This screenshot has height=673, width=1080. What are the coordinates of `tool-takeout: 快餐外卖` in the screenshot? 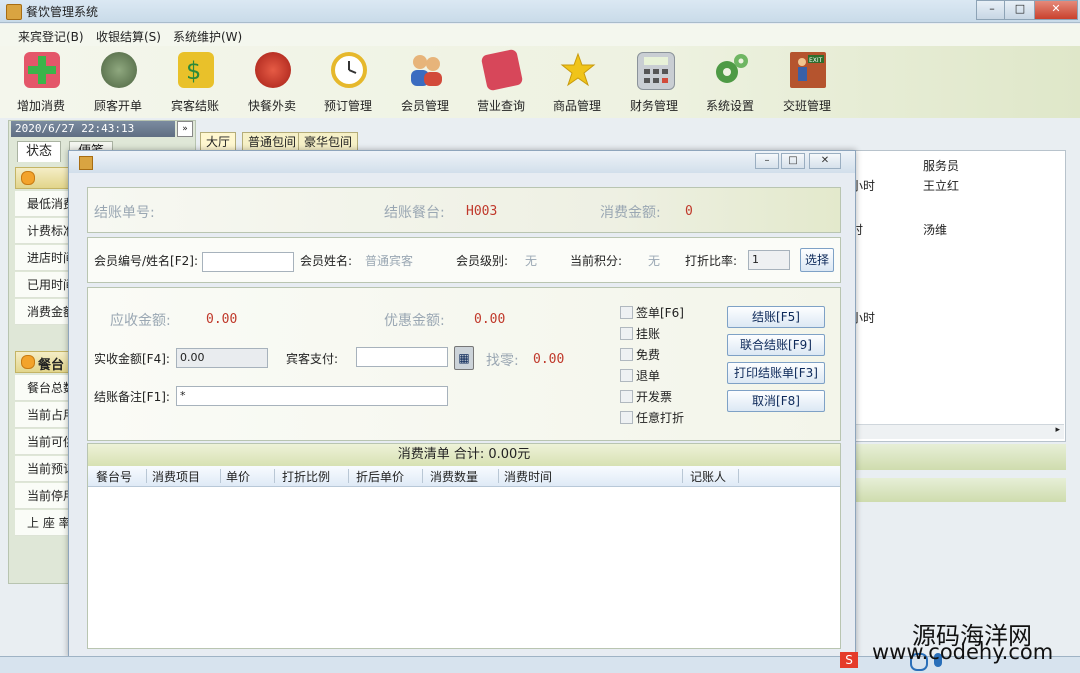 It's located at (272, 81).